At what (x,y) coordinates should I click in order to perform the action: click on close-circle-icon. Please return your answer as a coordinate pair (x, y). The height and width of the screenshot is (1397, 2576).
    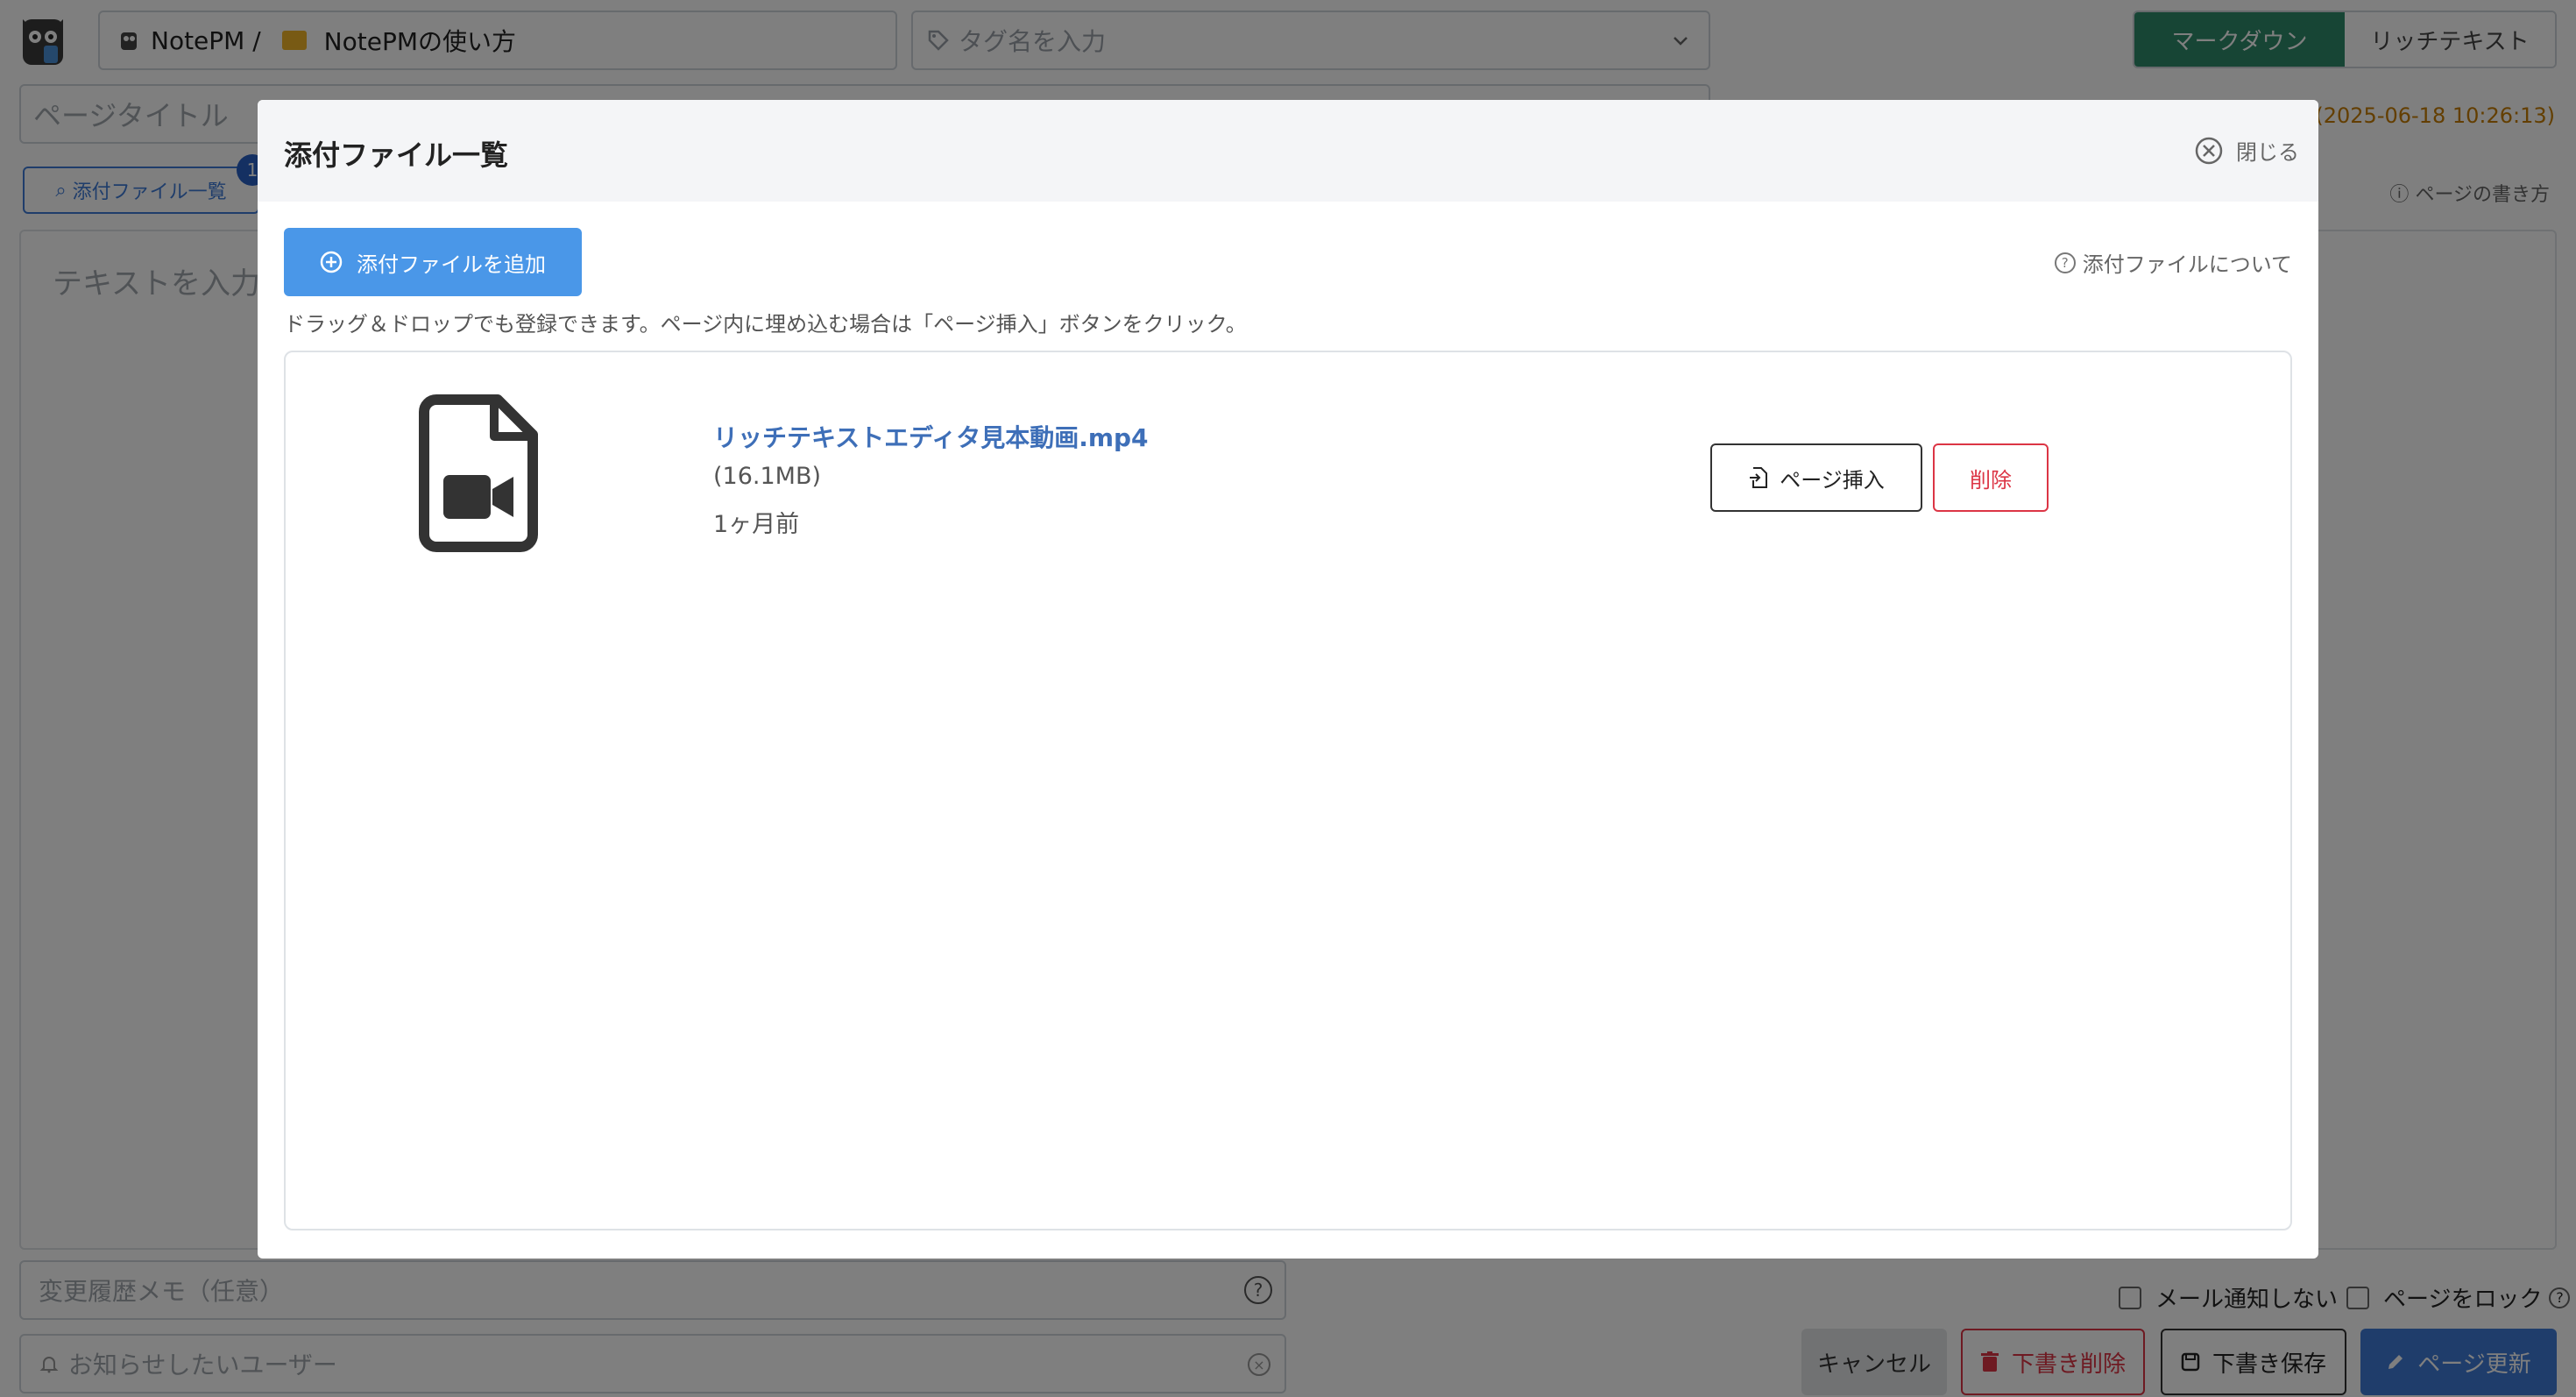
    Looking at the image, I should click on (2209, 150).